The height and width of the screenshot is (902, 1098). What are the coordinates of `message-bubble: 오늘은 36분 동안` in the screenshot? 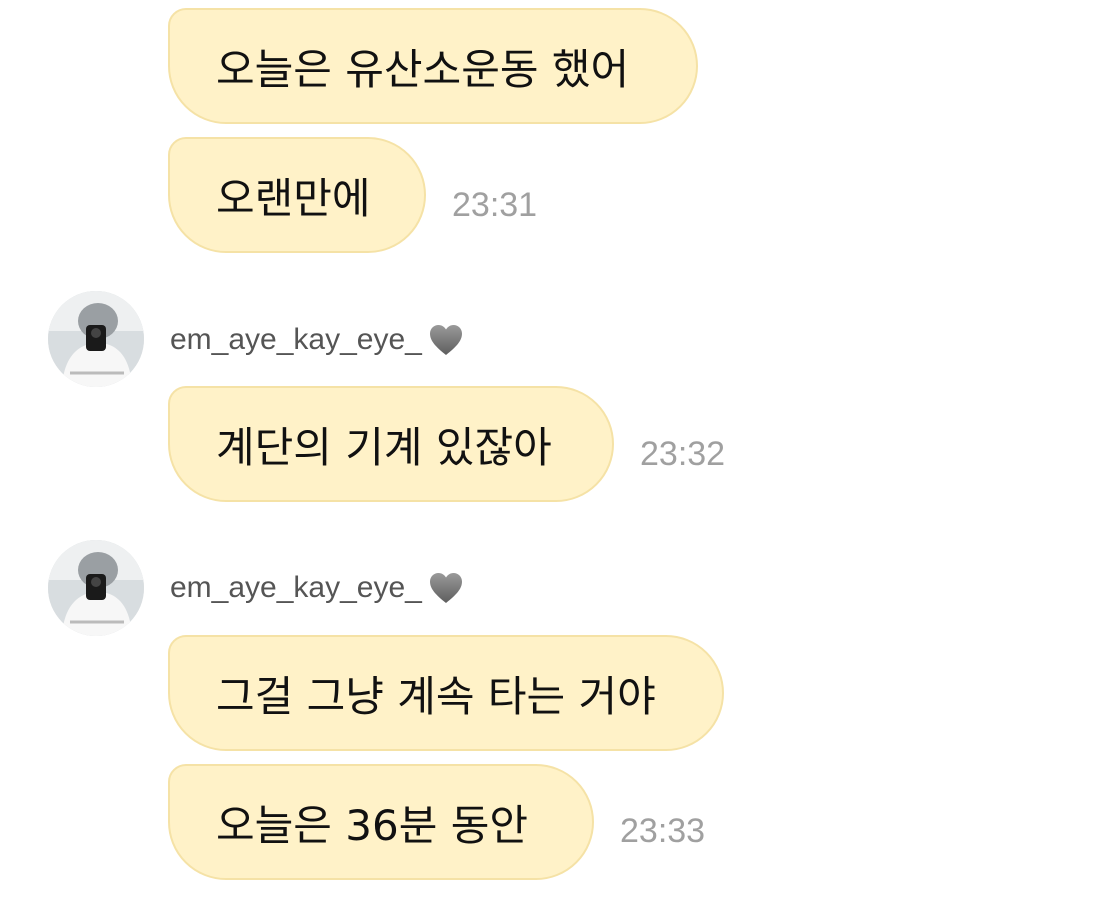 It's located at (381, 822).